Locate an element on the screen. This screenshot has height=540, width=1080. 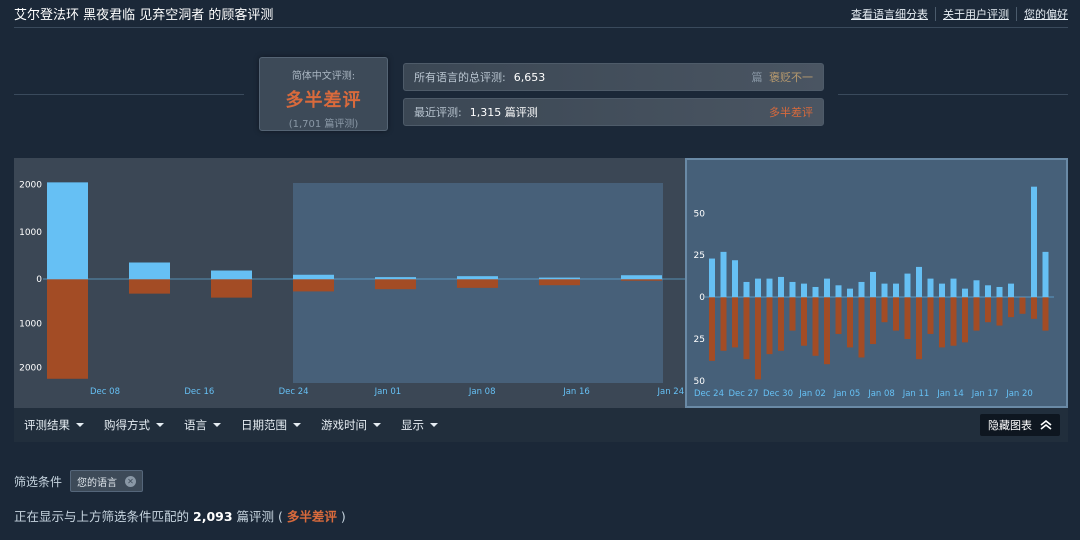
filter-chip-your-language: 您的语言 ✕ is located at coordinates (107, 481).